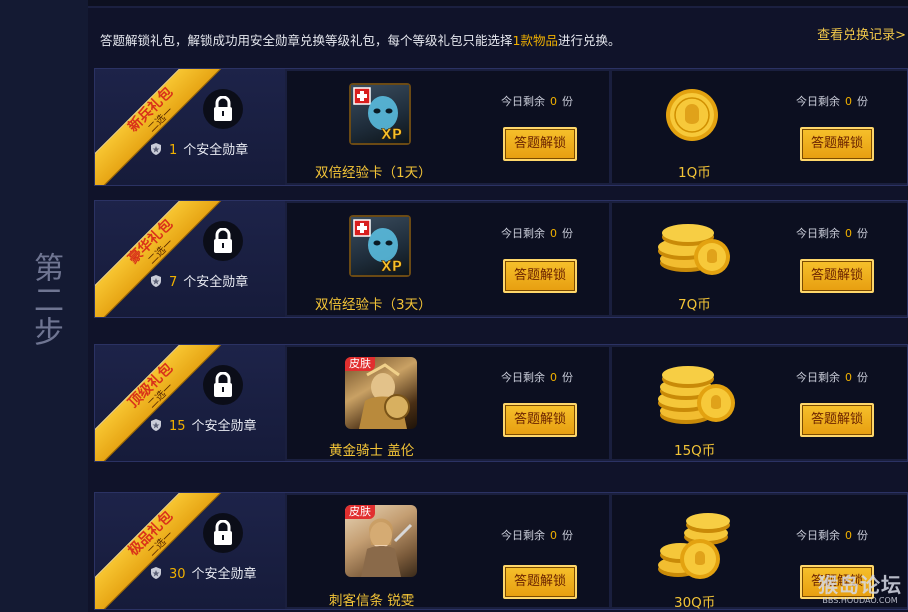 The image size is (908, 612). Describe the element at coordinates (694, 305) in the screenshot. I see `item-name: 7Q币` at that location.